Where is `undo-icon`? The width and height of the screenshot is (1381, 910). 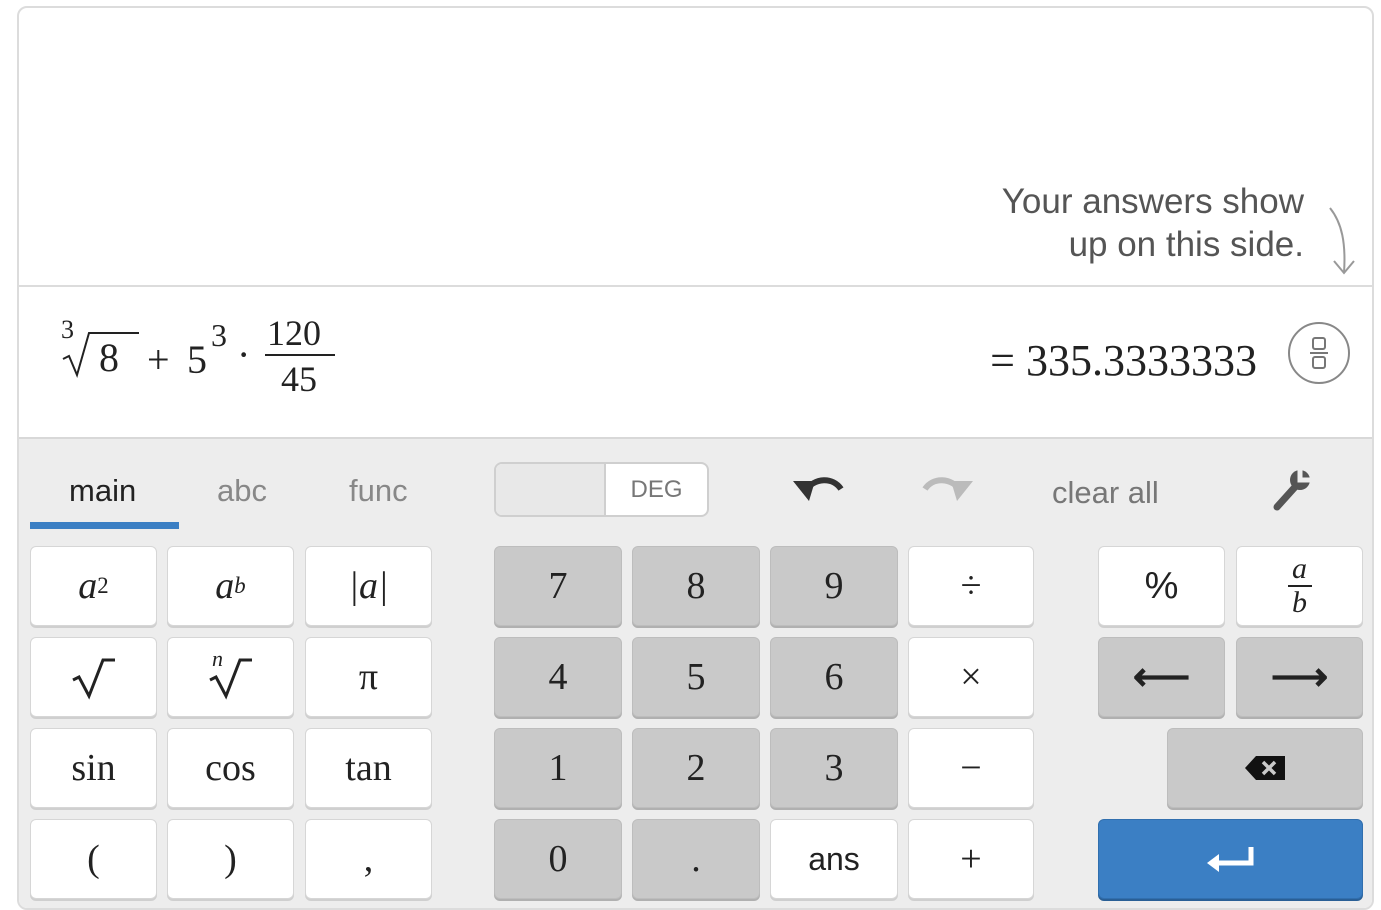 undo-icon is located at coordinates (819, 489).